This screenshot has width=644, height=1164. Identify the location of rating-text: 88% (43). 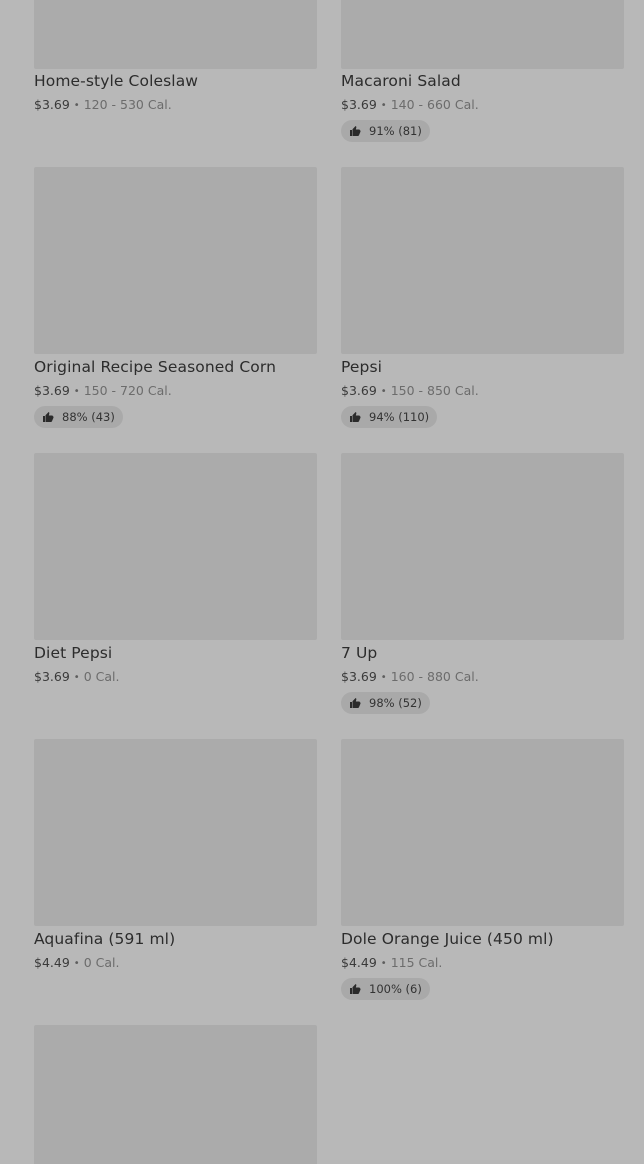
(88, 417).